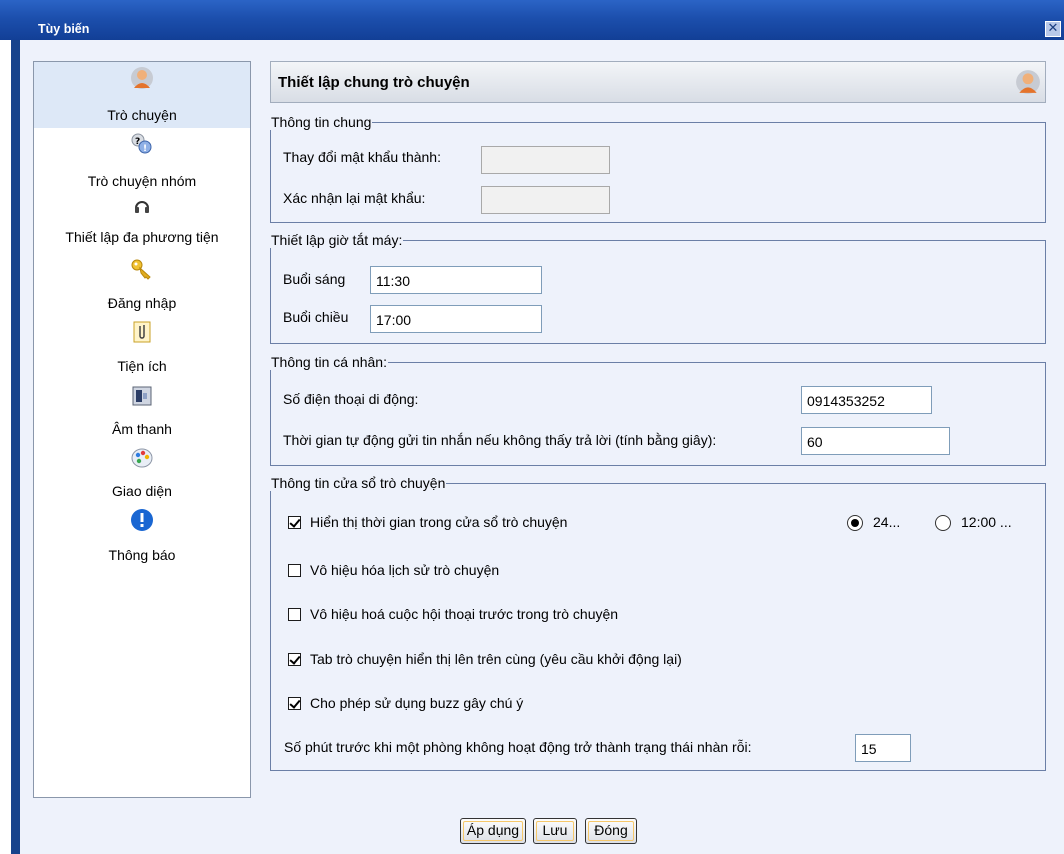 The width and height of the screenshot is (1064, 854). Describe the element at coordinates (314, 279) in the screenshot. I see `morning-label: Buổi sáng` at that location.